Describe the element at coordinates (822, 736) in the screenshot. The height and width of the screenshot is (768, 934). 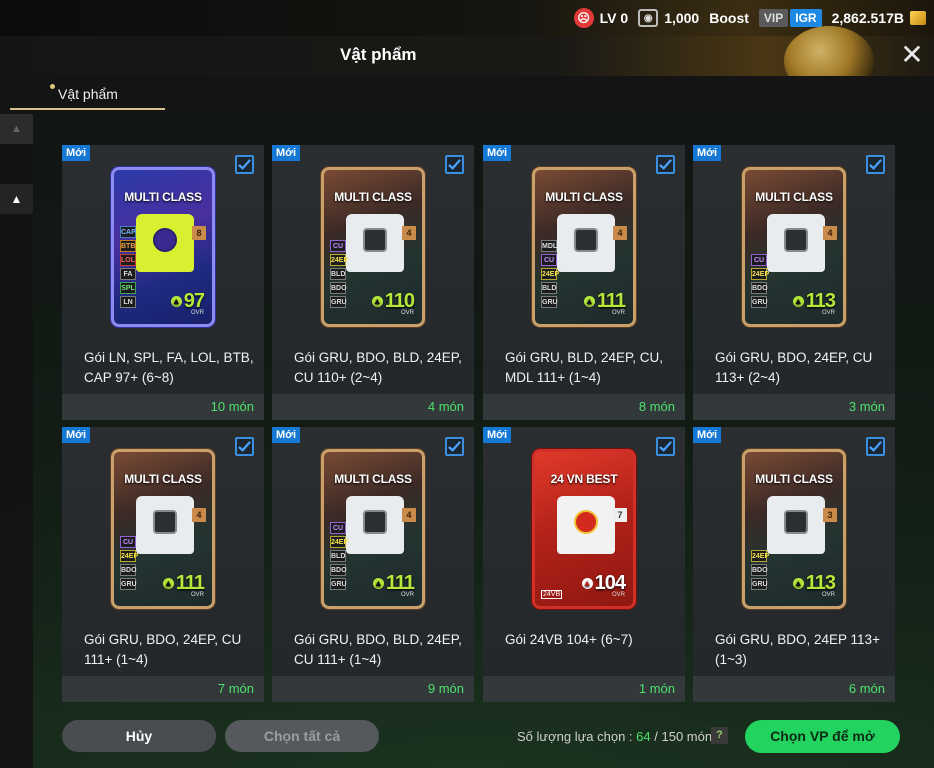
I see `open-selected-button: Chọn VP để mở` at that location.